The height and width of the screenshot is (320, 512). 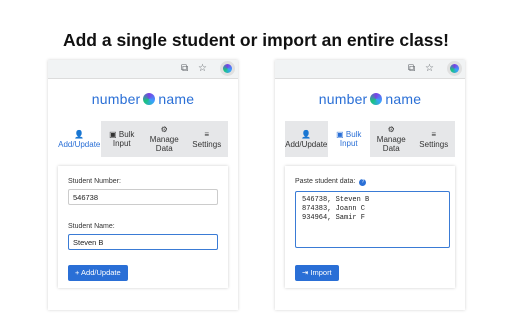 What do you see at coordinates (305, 272) in the screenshot?
I see `import-icon: ⇥` at bounding box center [305, 272].